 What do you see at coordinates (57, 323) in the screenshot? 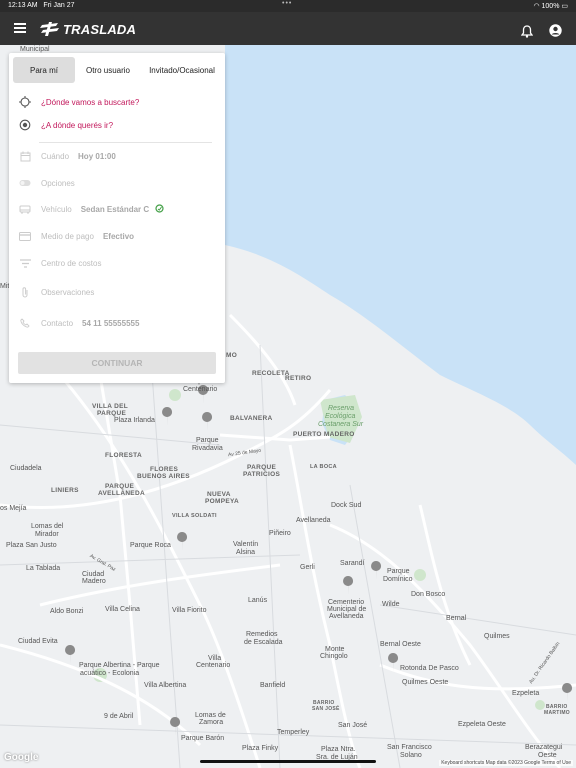
I see `contact-label: Contacto` at bounding box center [57, 323].